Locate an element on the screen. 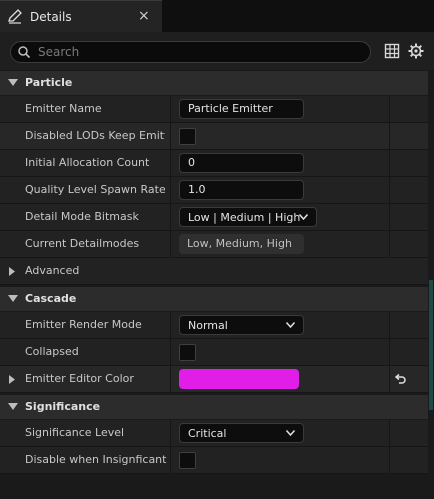  property-label: Initial Allocation Count is located at coordinates (87, 162).